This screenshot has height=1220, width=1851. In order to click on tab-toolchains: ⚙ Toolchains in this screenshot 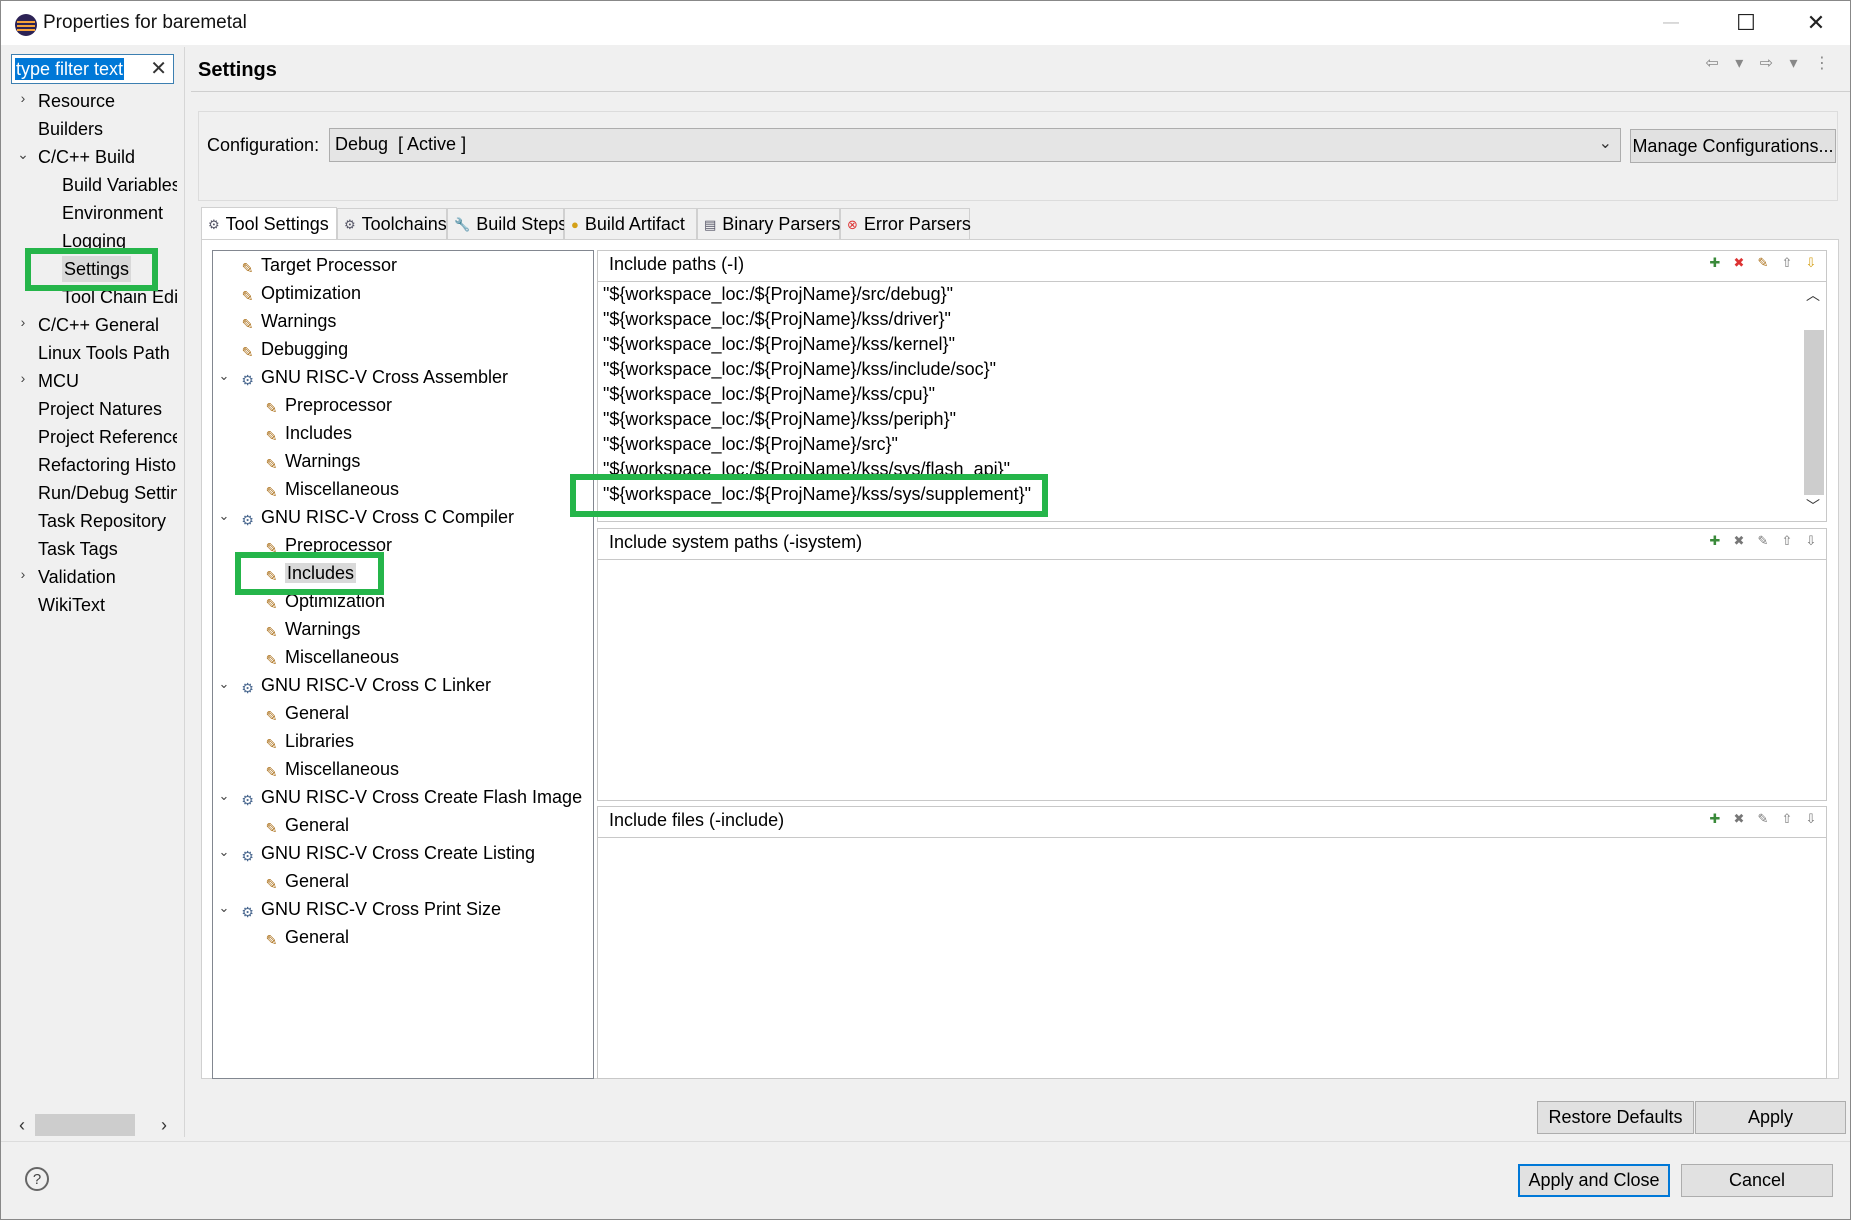, I will do `click(392, 224)`.